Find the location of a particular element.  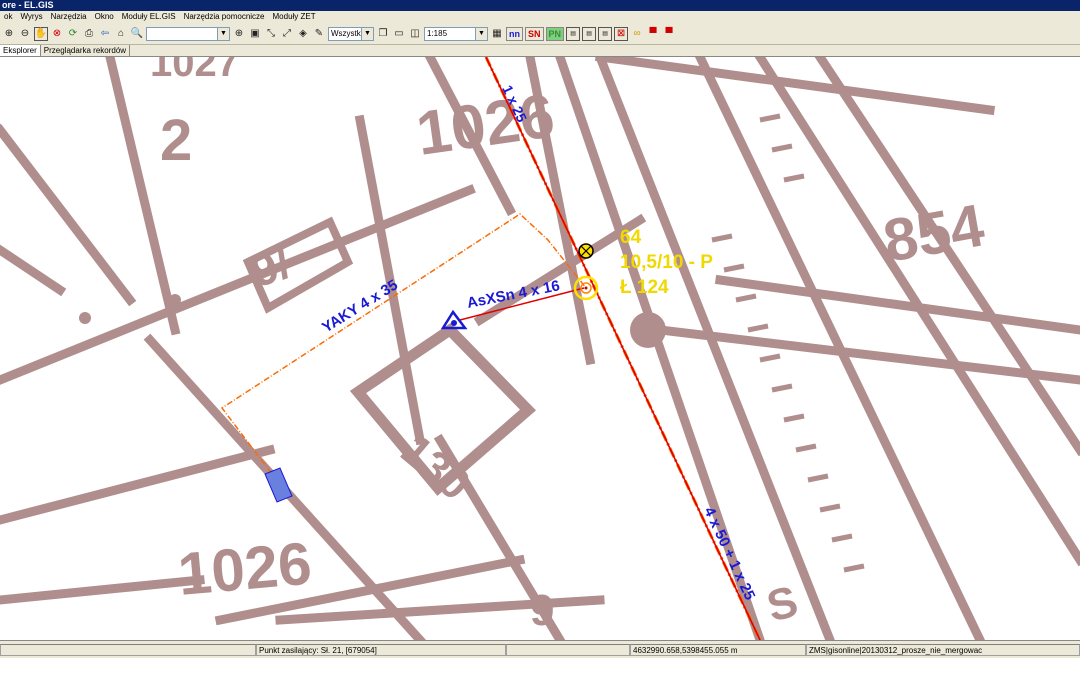

window-split-icon: ◫ is located at coordinates (415, 34).